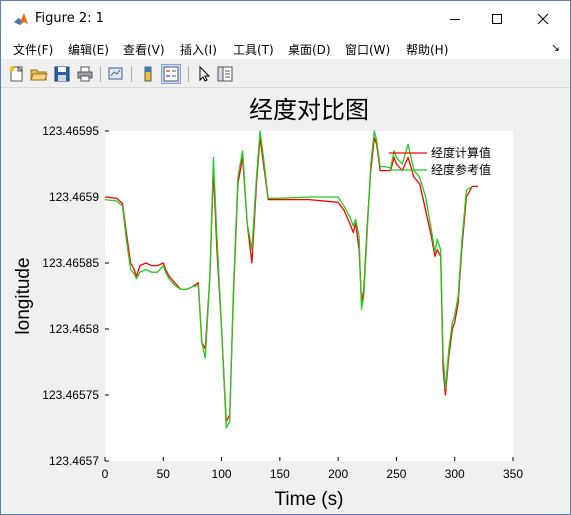 The width and height of the screenshot is (571, 515). Describe the element at coordinates (74, 461) in the screenshot. I see `y-tick-label: 123.4657` at that location.